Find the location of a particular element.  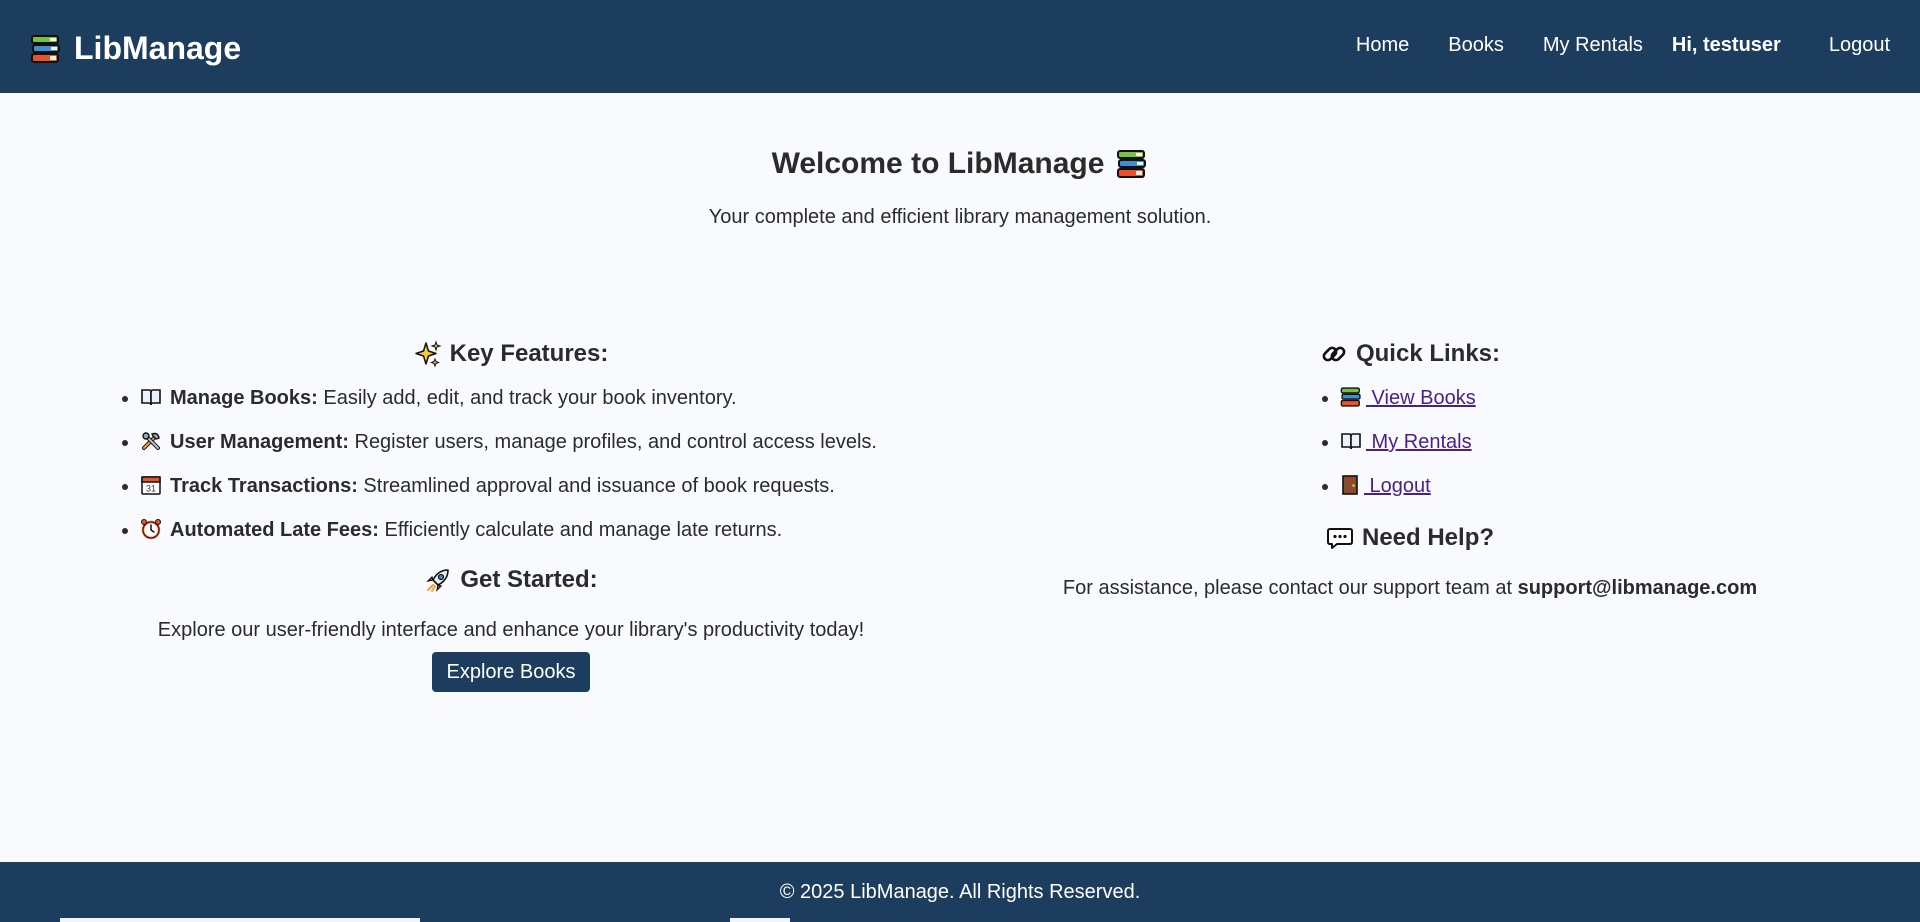

view-books-link: View Books is located at coordinates (1408, 398).